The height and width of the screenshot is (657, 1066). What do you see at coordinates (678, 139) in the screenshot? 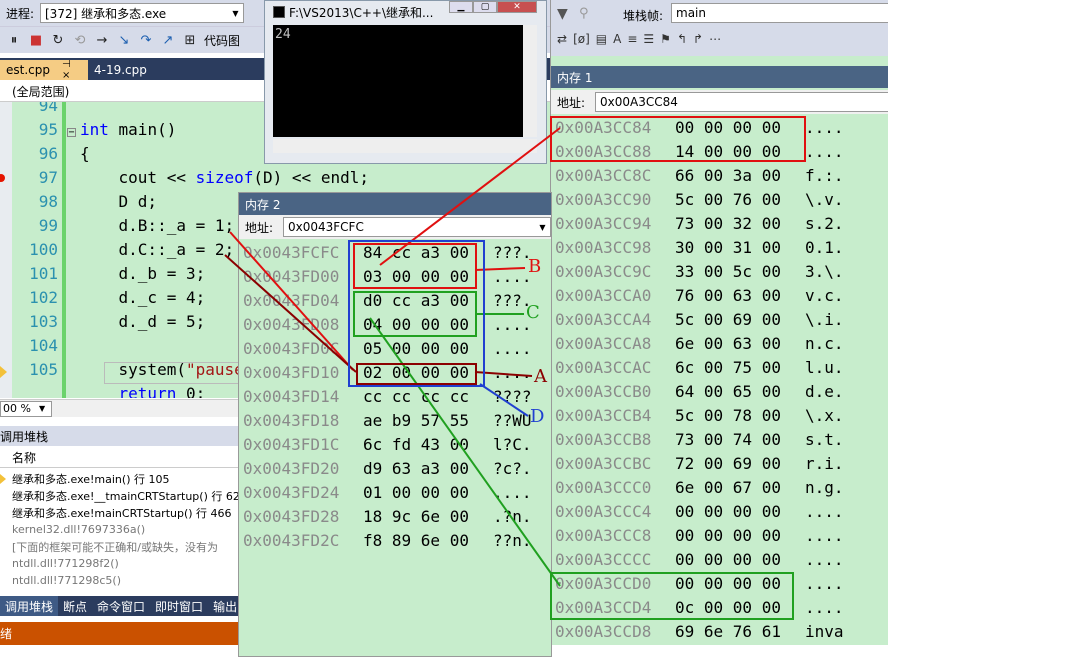
I see `box-mem1-top` at bounding box center [678, 139].